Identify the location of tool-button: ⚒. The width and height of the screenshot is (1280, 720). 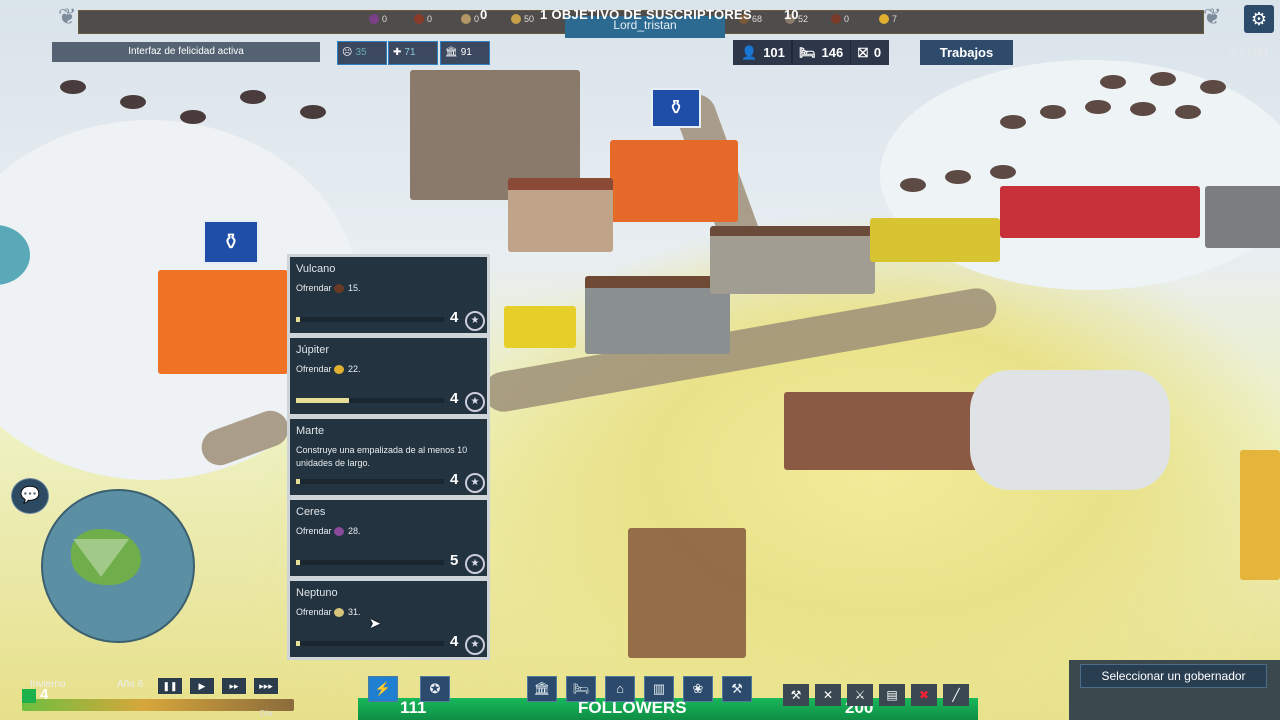
(796, 695).